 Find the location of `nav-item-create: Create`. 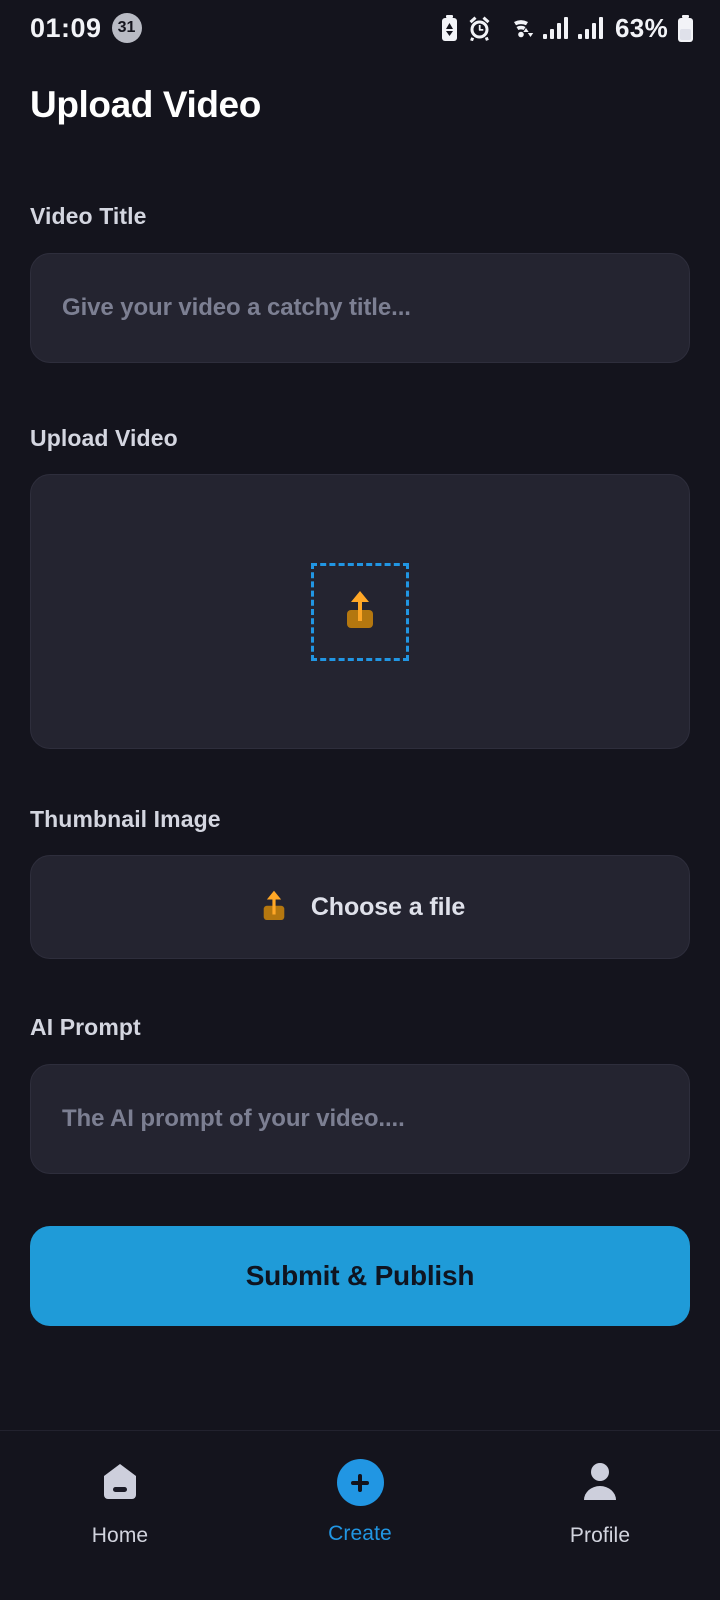

nav-item-create: Create is located at coordinates (360, 1502).